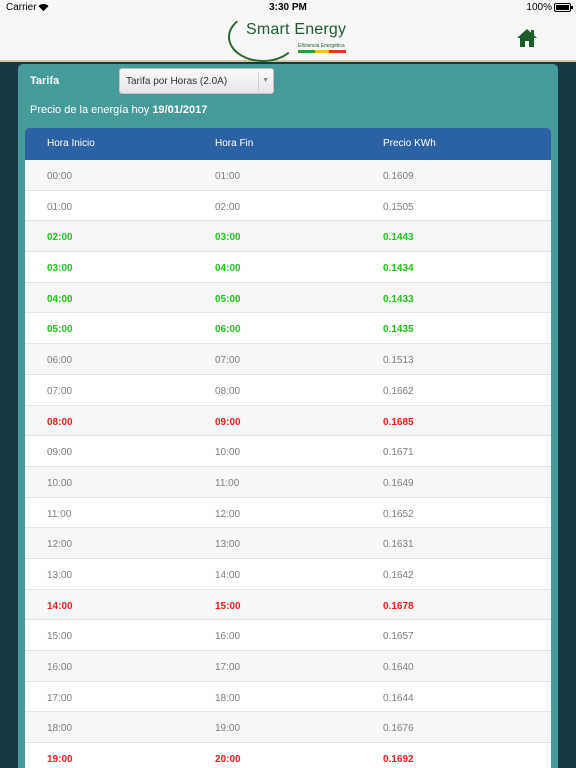 This screenshot has width=576, height=768. Describe the element at coordinates (288, 390) in the screenshot. I see `table-row: 07:00 08:00 0.1662` at that location.